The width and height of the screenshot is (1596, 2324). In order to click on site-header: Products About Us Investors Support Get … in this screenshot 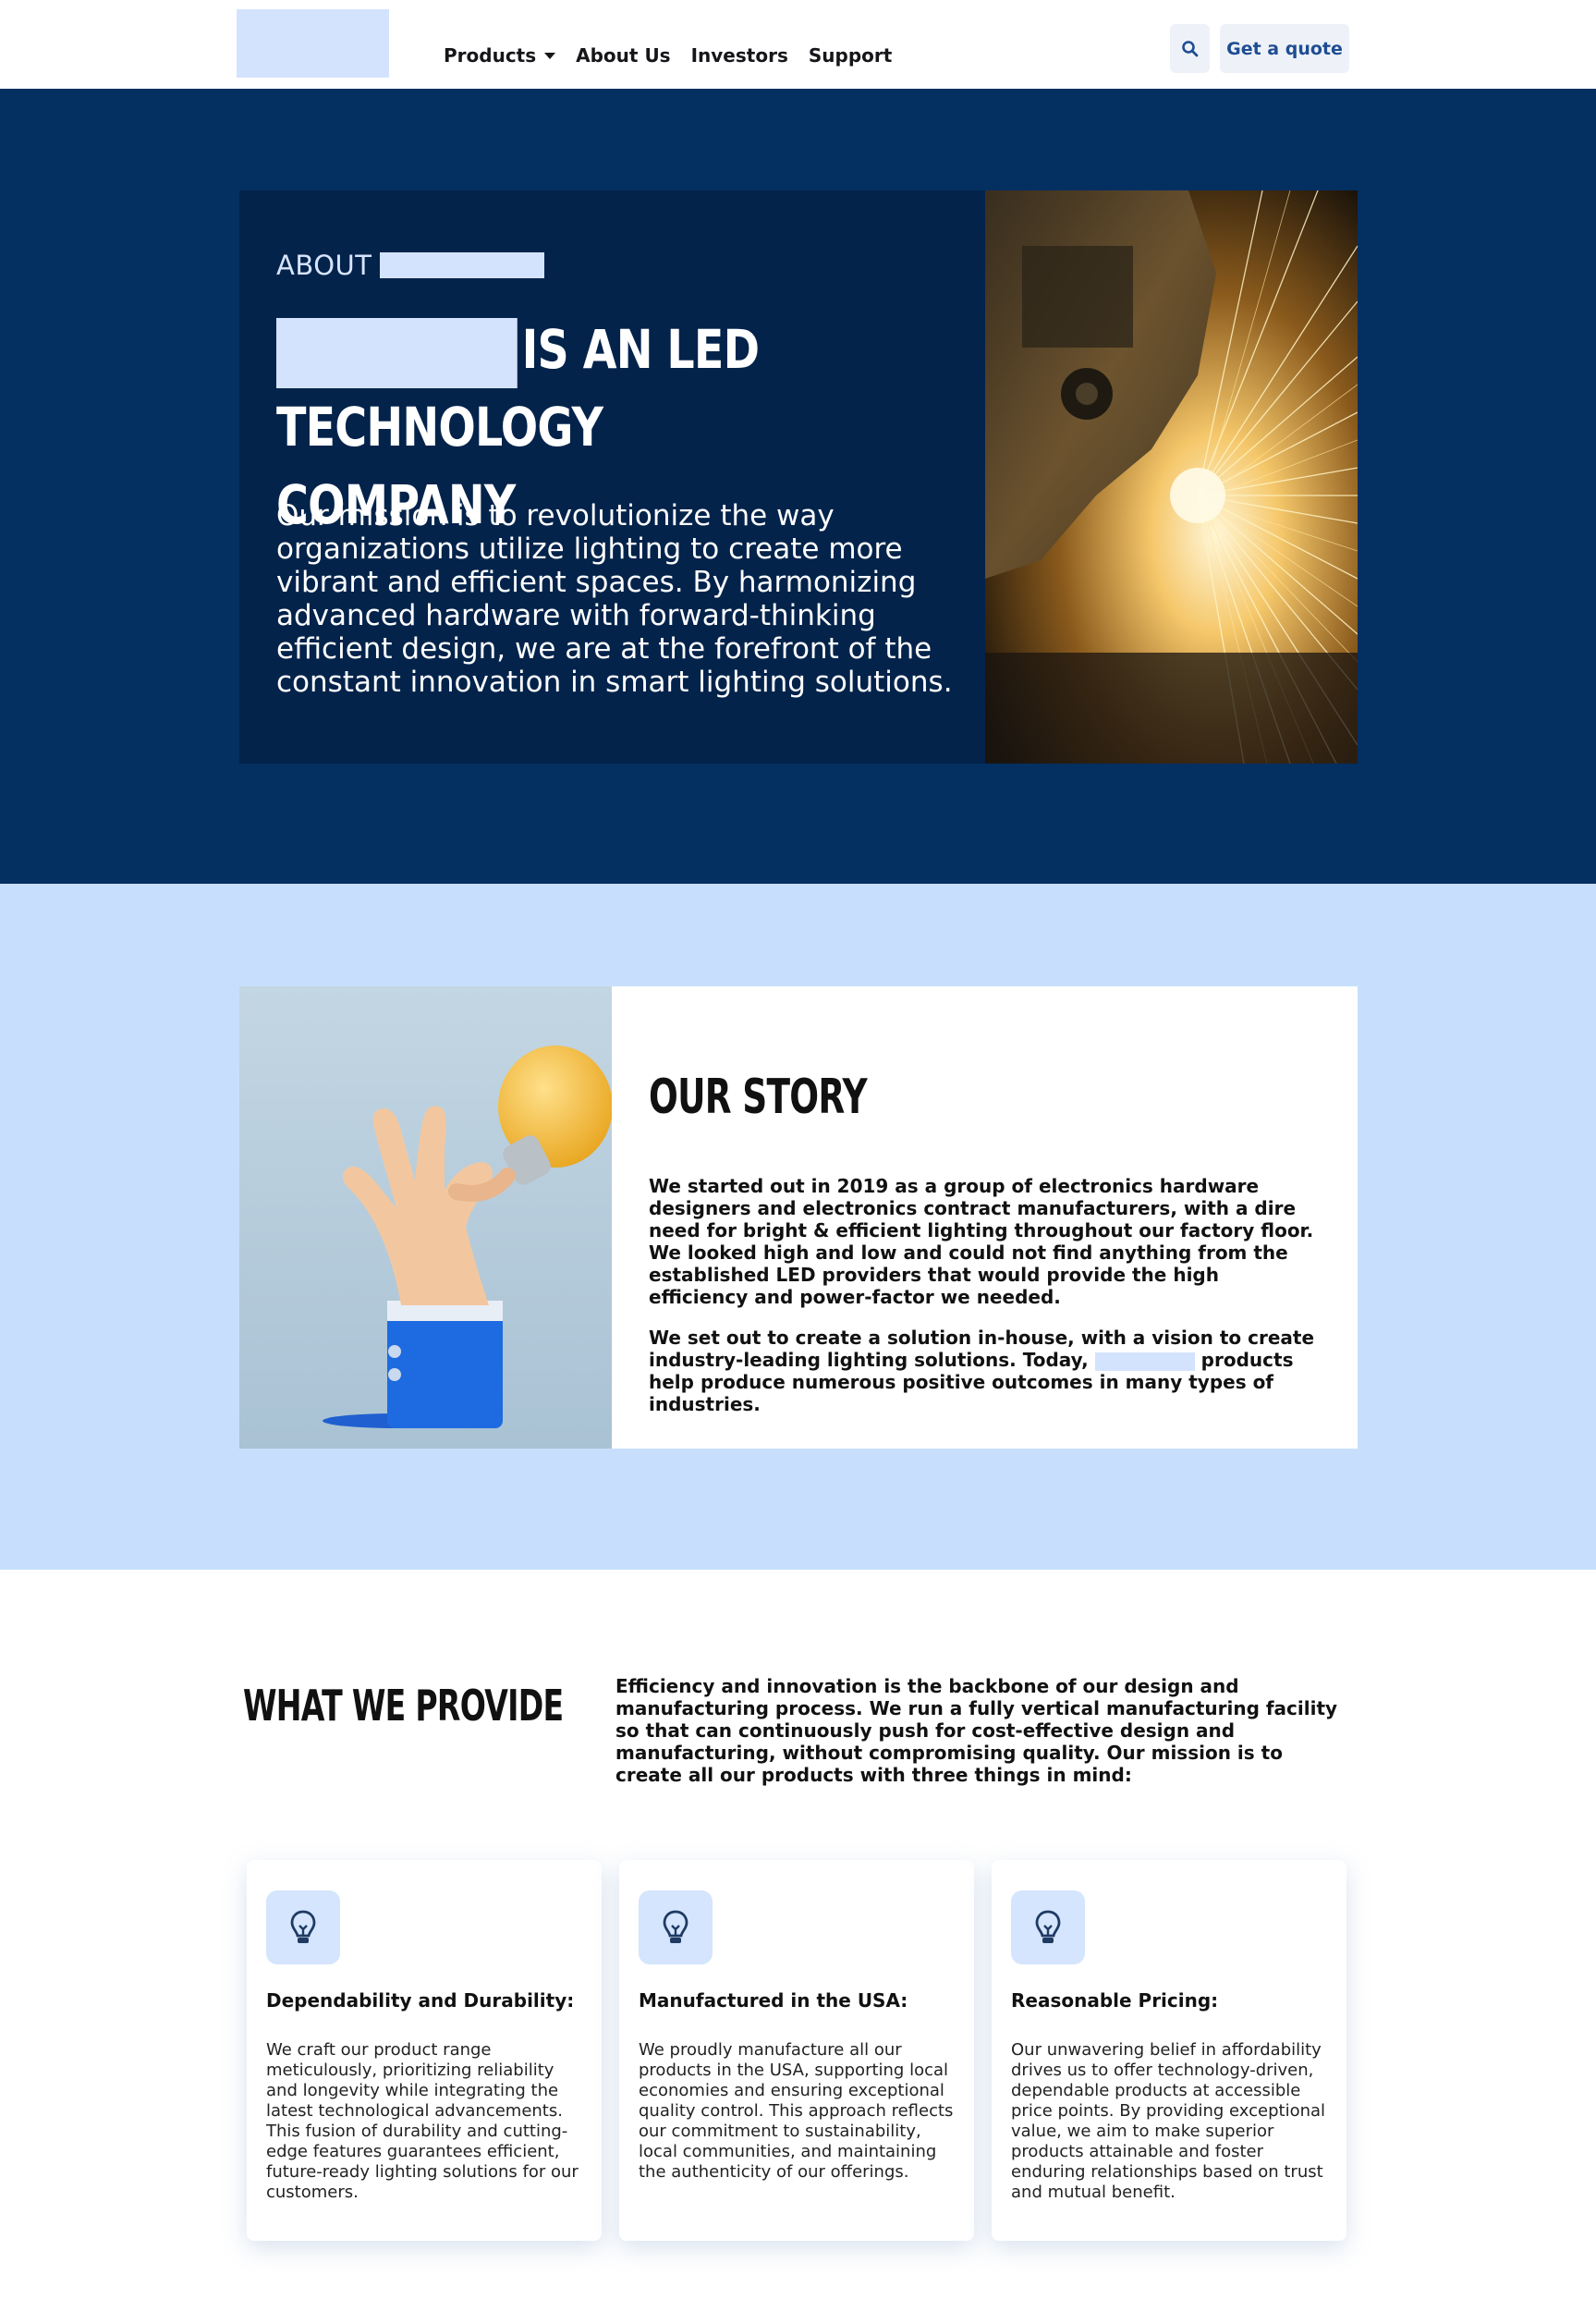, I will do `click(798, 44)`.